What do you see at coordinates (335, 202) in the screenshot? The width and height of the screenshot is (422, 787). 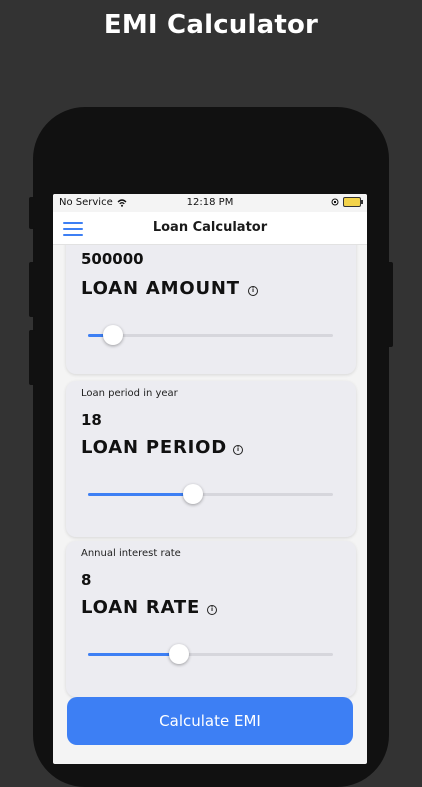 I see `orientation-lock-icon` at bounding box center [335, 202].